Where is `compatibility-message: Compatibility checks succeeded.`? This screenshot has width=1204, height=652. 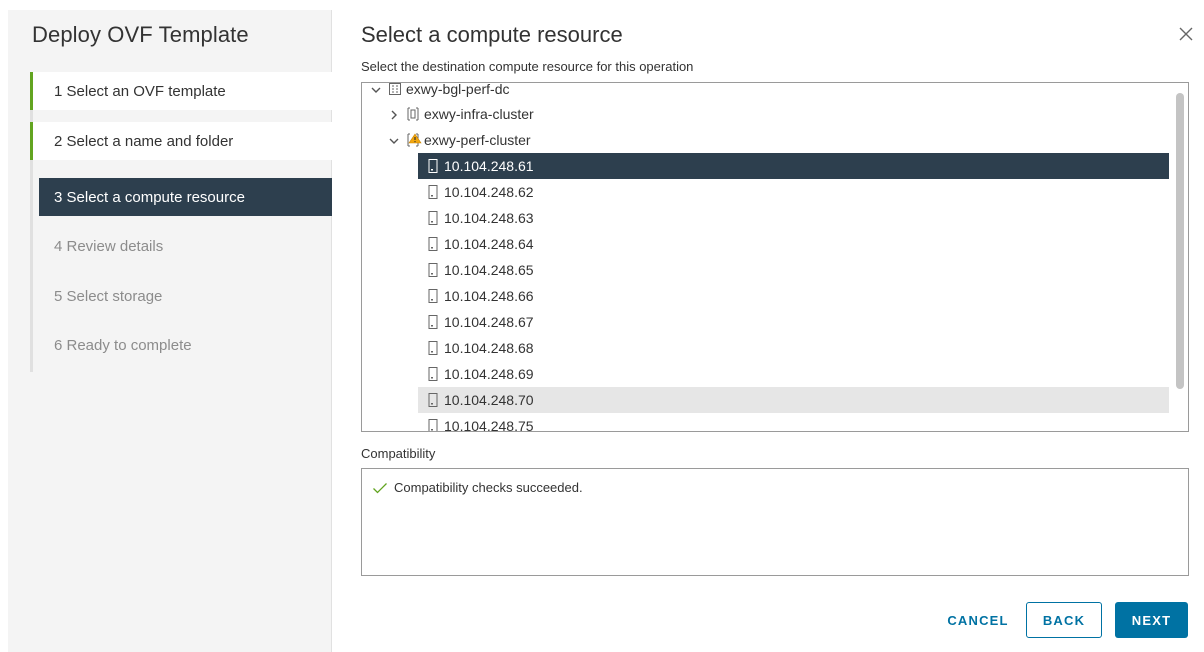 compatibility-message: Compatibility checks succeeded. is located at coordinates (477, 487).